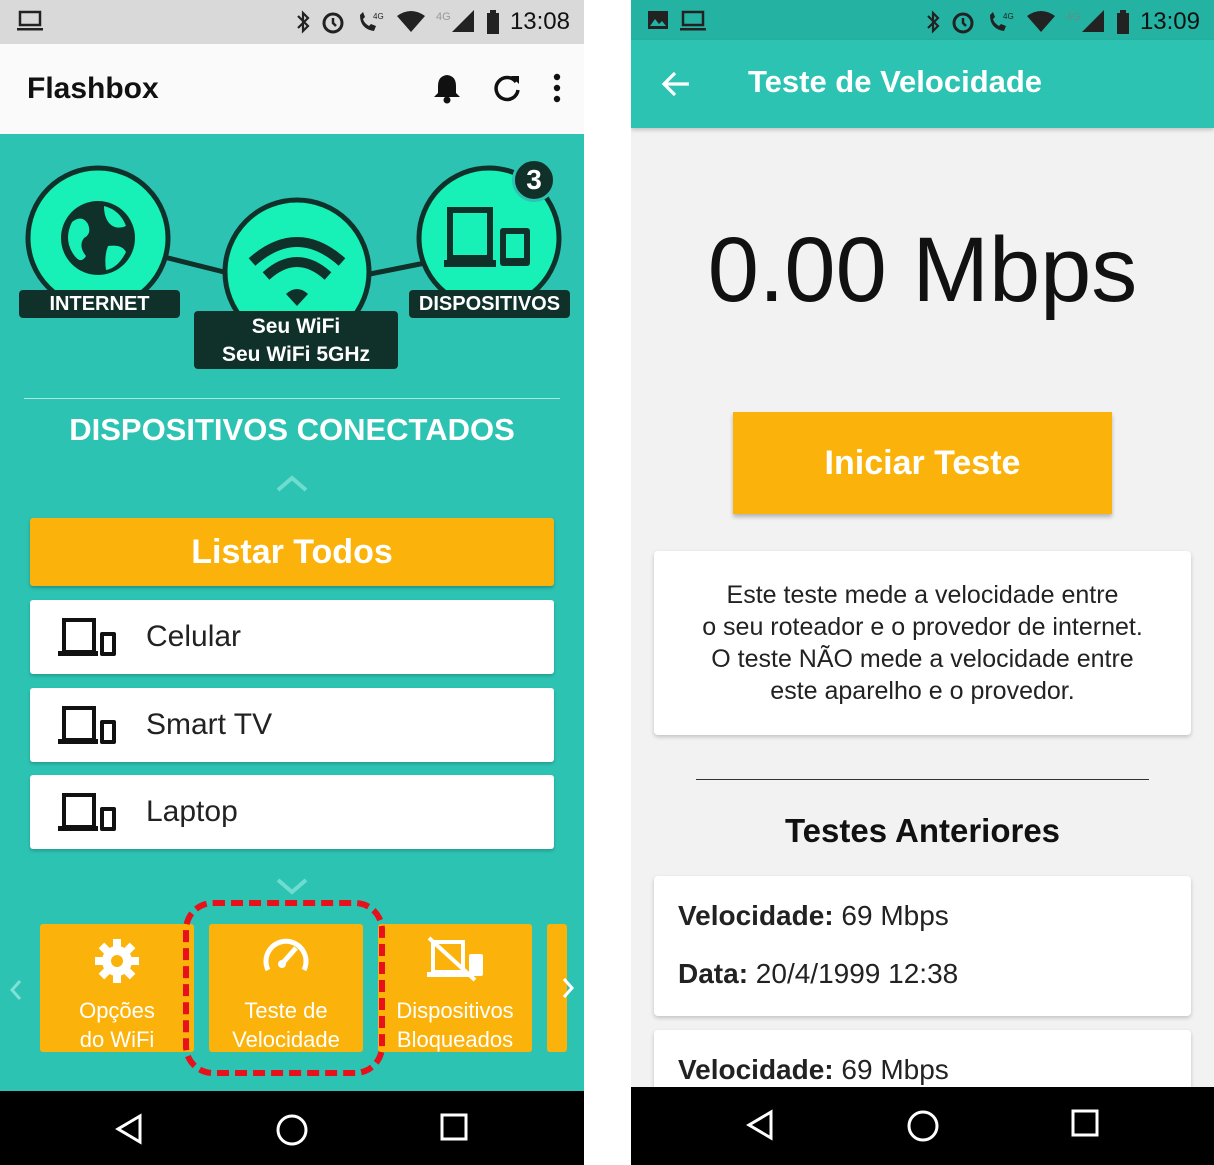 Image resolution: width=1214 pixels, height=1165 pixels. What do you see at coordinates (455, 1039) in the screenshot?
I see `card-line2: Bloqueados` at bounding box center [455, 1039].